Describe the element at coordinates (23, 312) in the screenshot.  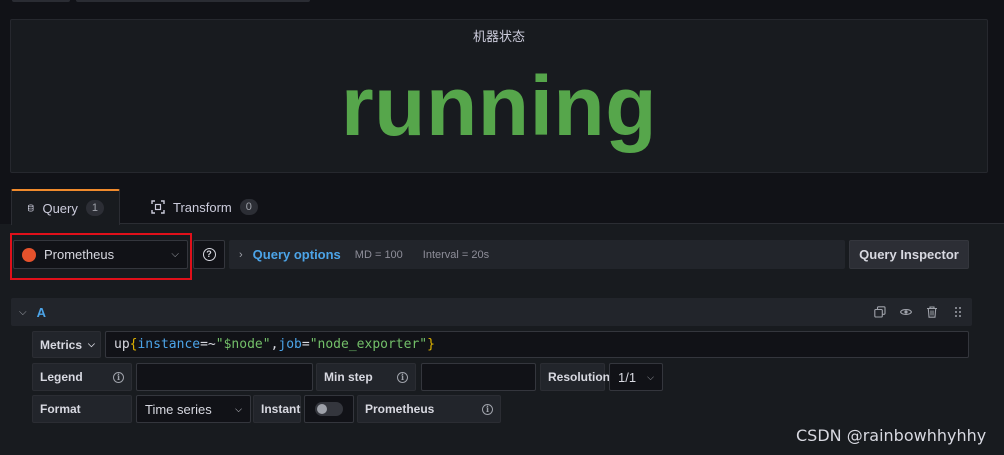
I see `collapse-chevron-icon: ⌵` at that location.